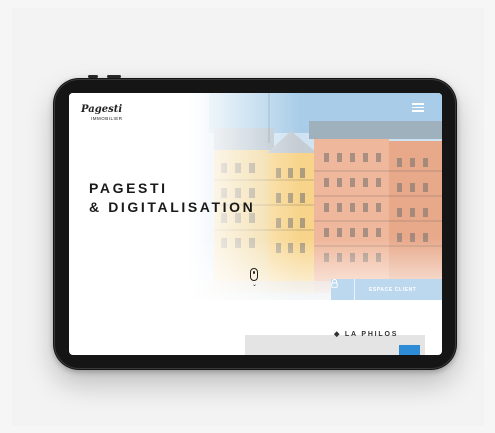 The height and width of the screenshot is (433, 495). I want to click on site-logo: Pagesti IMMOBILIER, so click(102, 113).